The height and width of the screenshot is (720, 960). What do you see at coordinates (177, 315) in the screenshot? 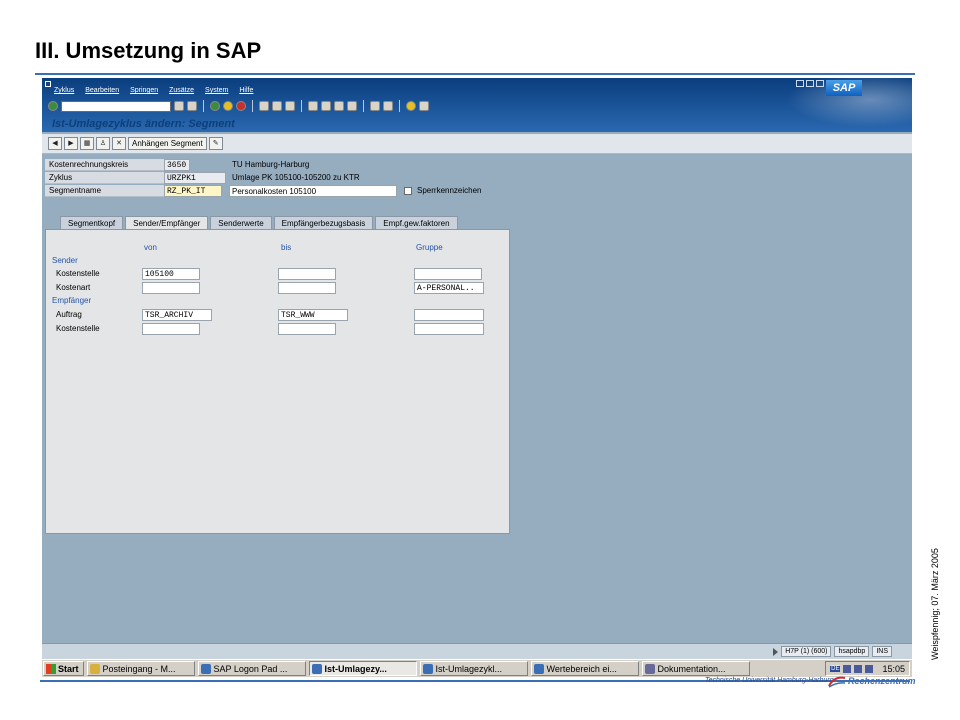
I see `empfaenger-auftrag-von-field: TSR_ARCHIV` at bounding box center [177, 315].